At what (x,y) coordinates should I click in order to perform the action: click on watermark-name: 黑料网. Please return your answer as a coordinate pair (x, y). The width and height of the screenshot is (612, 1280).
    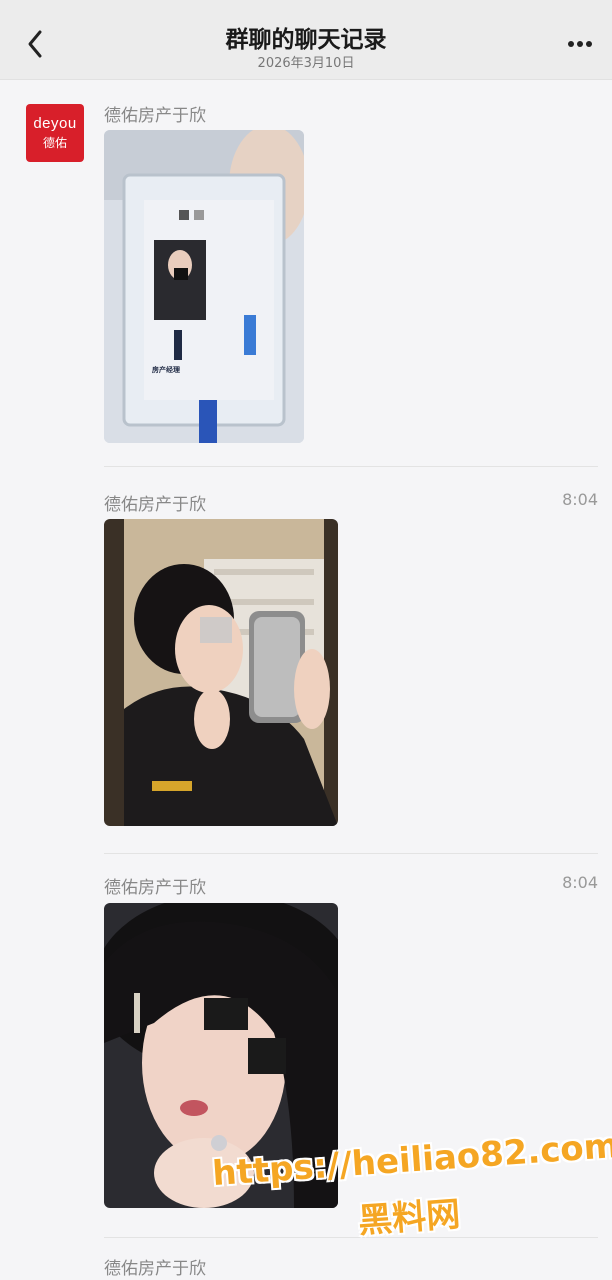
    Looking at the image, I should click on (409, 1218).